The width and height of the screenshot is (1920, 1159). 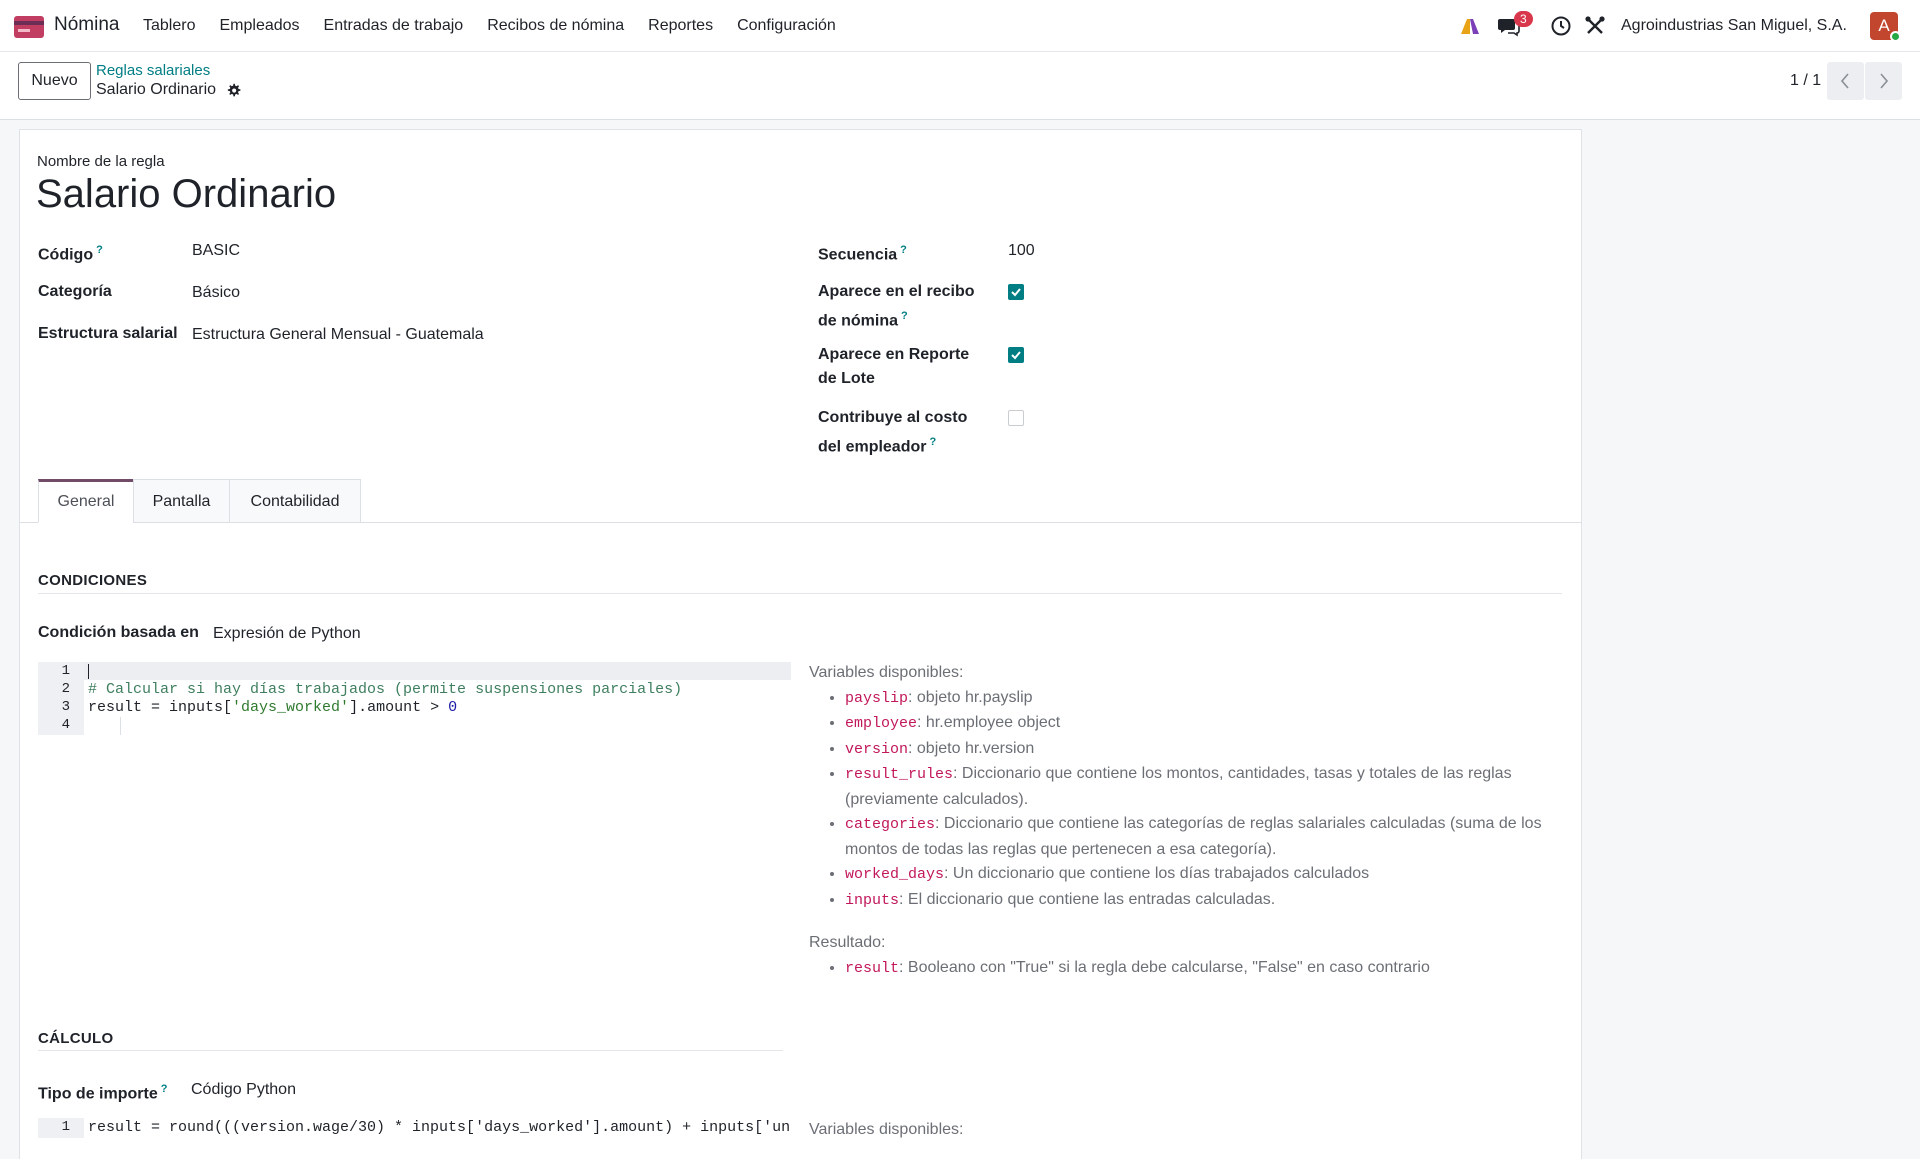 I want to click on menu-item-reportes: Reportes, so click(x=680, y=26).